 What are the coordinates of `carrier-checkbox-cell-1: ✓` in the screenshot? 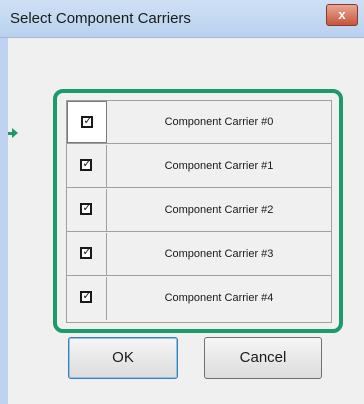 It's located at (87, 166).